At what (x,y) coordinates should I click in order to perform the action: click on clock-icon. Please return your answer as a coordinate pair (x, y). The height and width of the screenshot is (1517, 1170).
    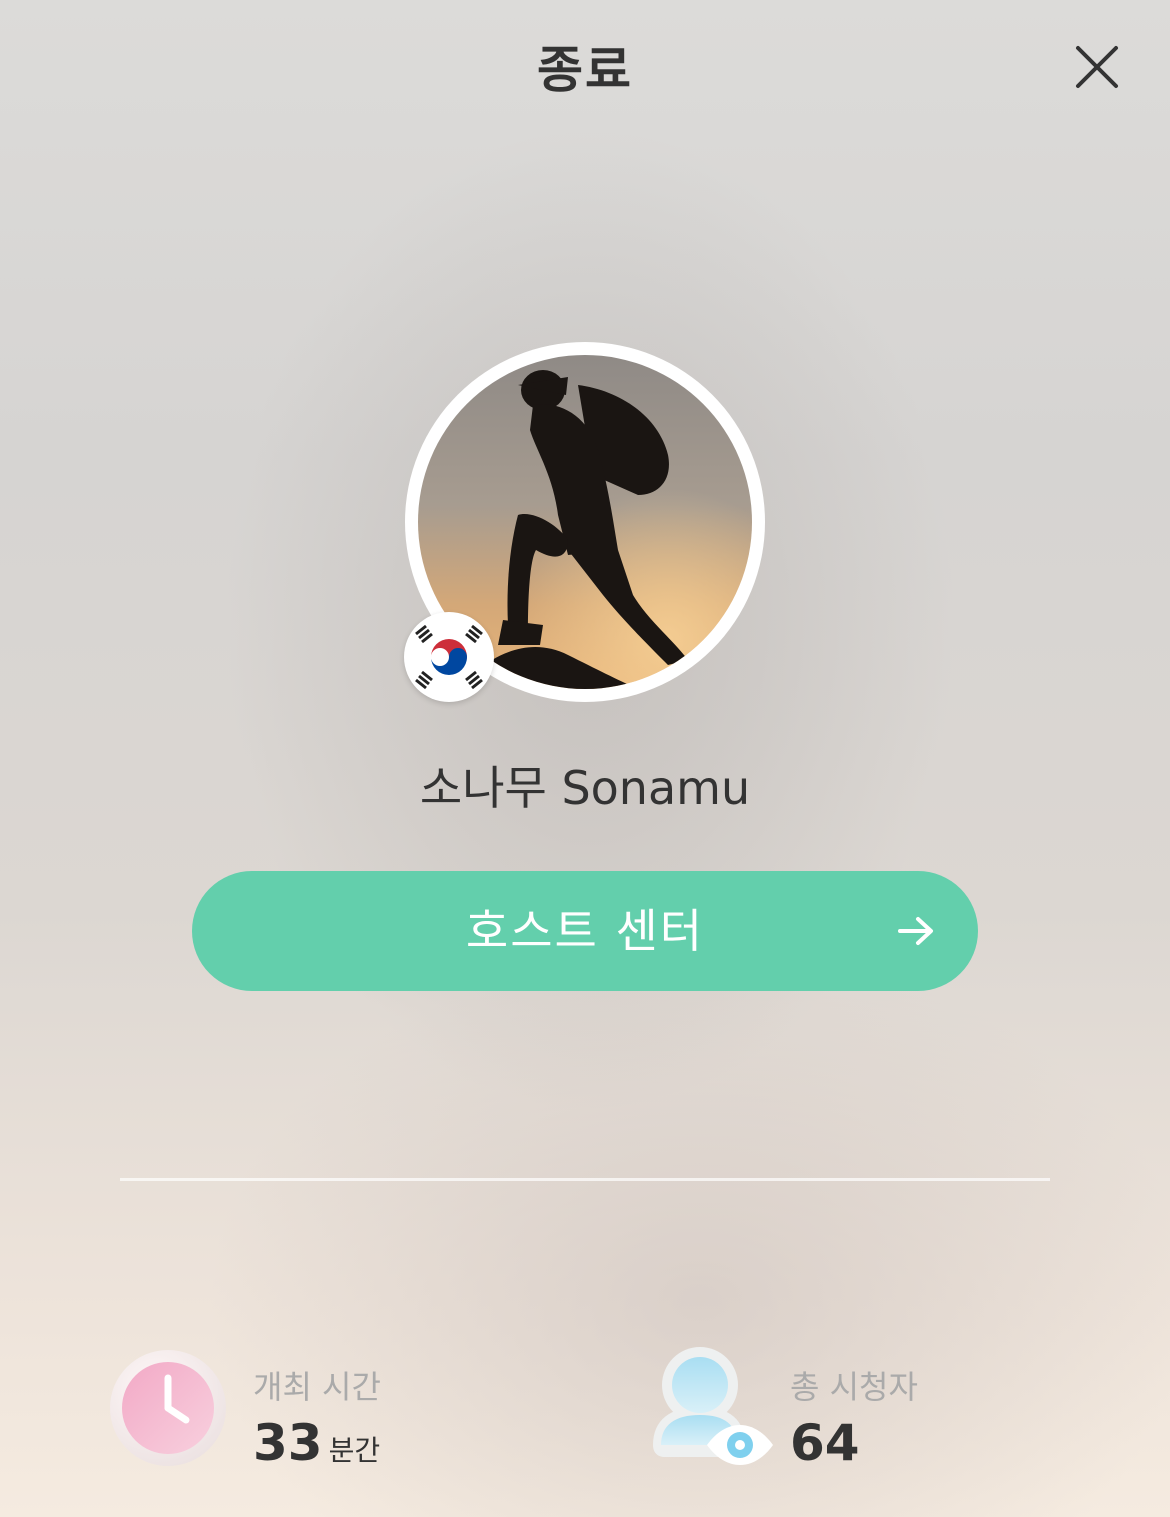
    Looking at the image, I should click on (168, 1408).